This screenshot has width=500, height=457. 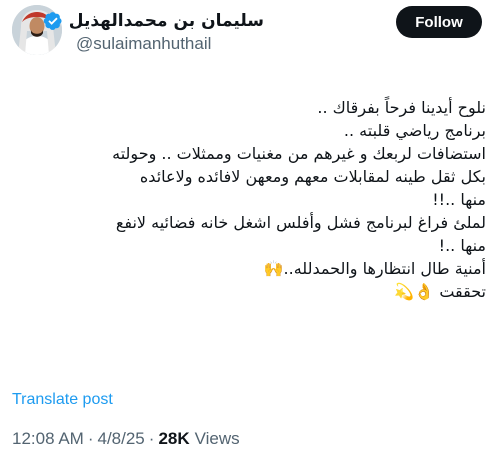 I want to click on follow-button: Follow, so click(x=439, y=22).